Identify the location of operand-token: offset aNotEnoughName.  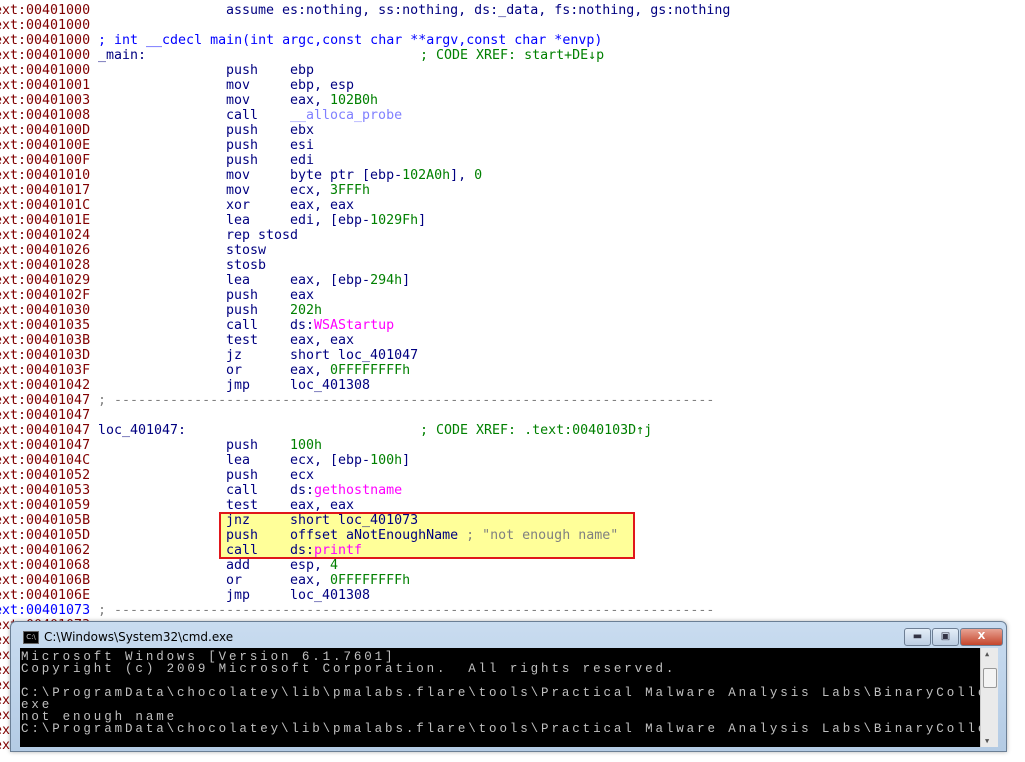
(378, 535).